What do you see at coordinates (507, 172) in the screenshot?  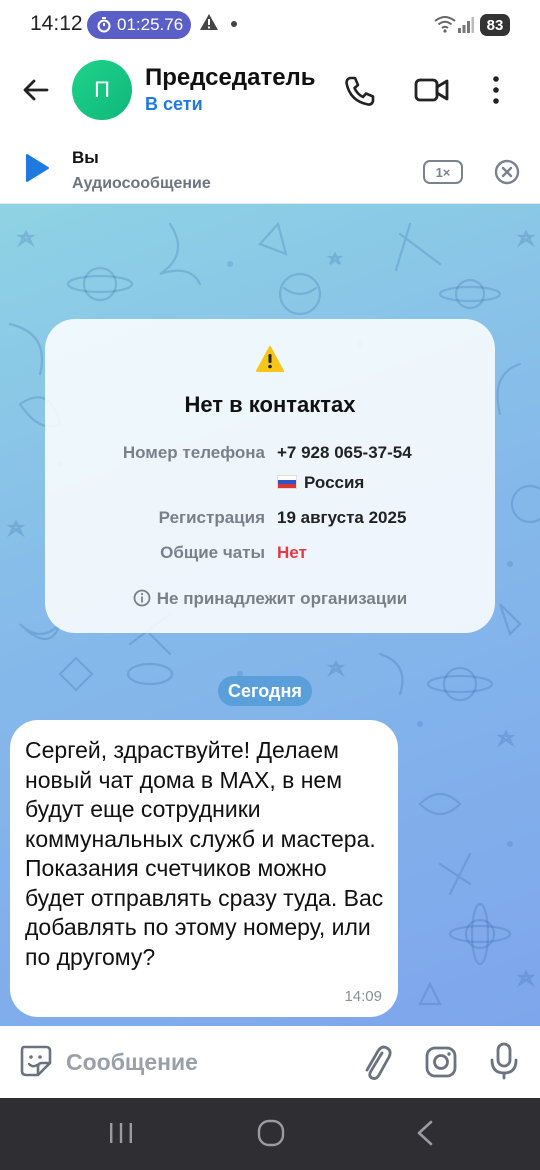 I see `close-circle-icon` at bounding box center [507, 172].